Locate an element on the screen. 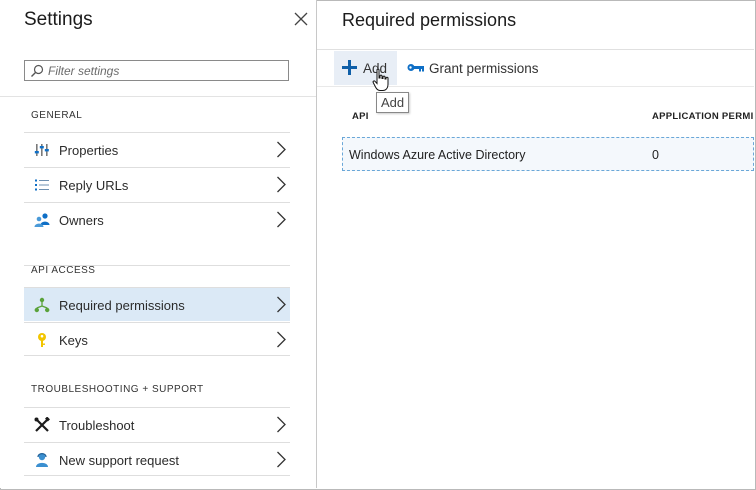 This screenshot has width=756, height=490. settings-item-reply-urls: Reply URLs is located at coordinates (157, 184).